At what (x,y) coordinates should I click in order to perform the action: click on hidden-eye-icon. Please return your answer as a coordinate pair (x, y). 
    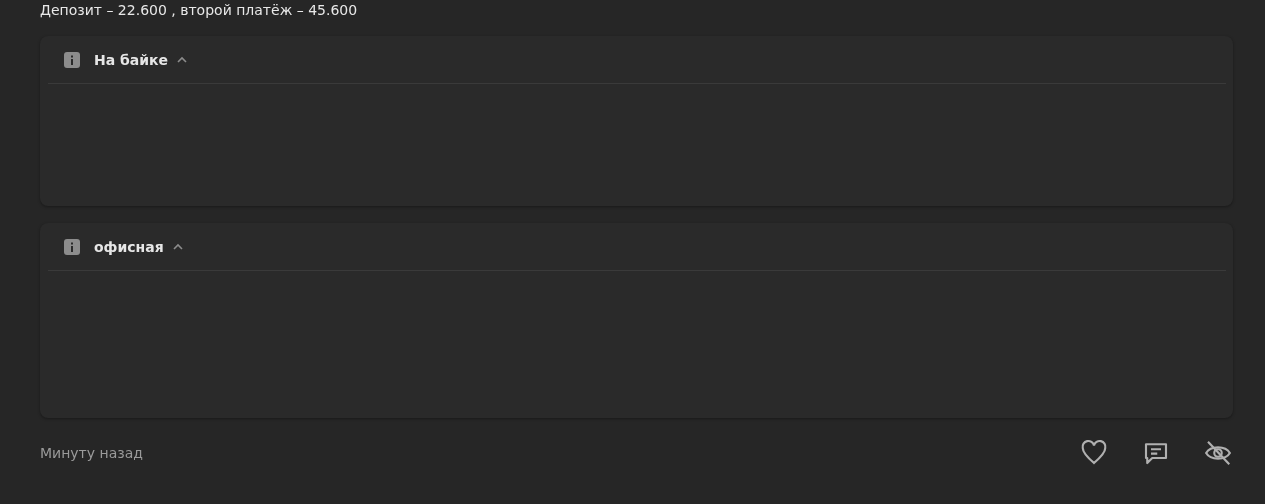
    Looking at the image, I should click on (1218, 453).